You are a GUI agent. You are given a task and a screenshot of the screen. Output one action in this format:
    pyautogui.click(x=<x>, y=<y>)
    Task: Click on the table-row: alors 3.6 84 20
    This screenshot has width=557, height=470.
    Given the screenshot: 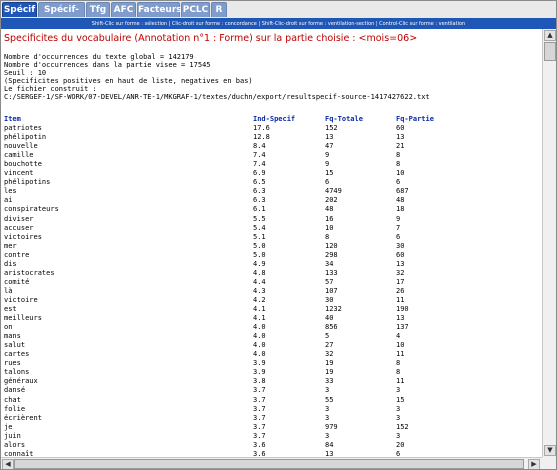 What is the action you would take?
    pyautogui.click(x=271, y=445)
    